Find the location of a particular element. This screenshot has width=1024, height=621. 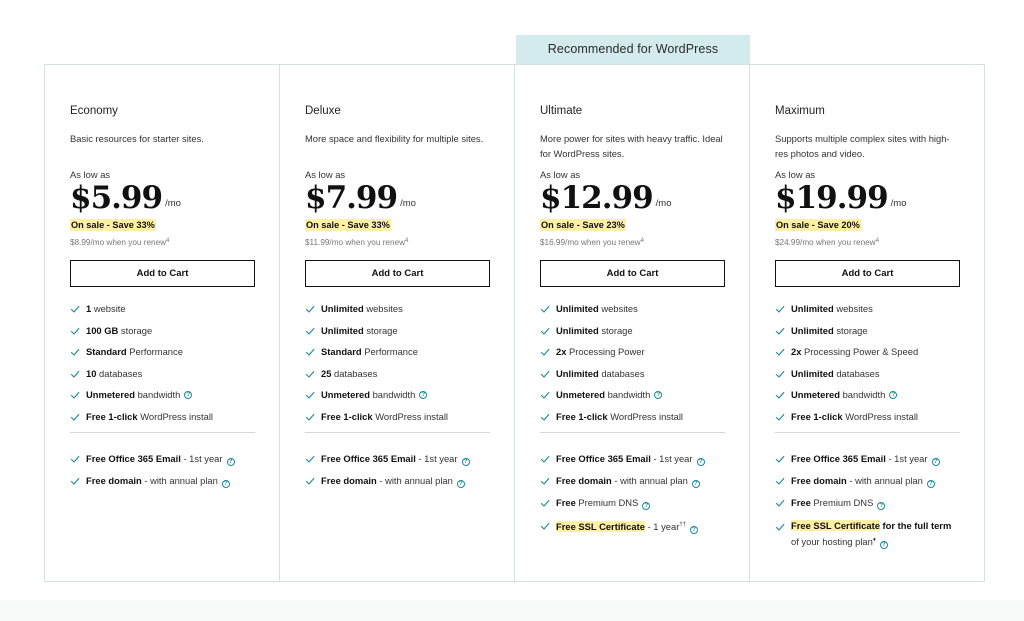

feature-item: Unlimited databases is located at coordinates (867, 374).